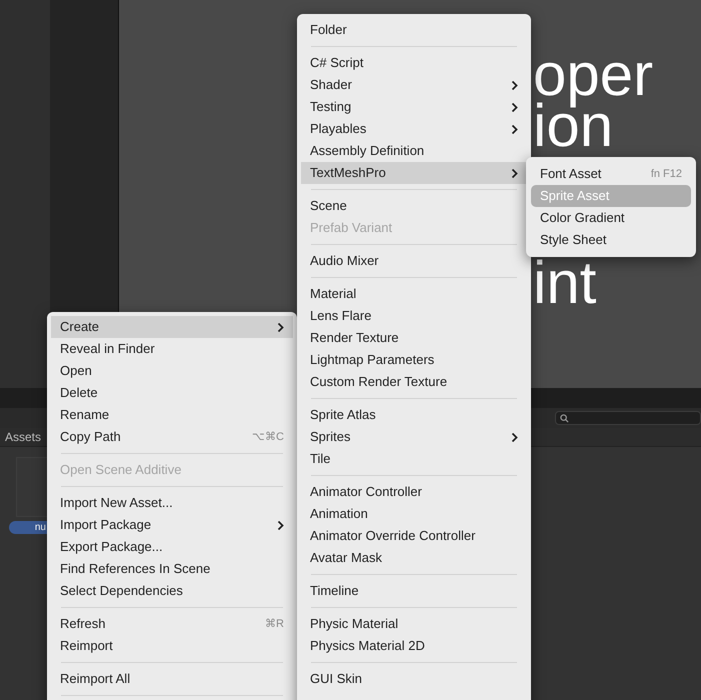 The image size is (701, 700). I want to click on menu-item: C# Script, so click(414, 63).